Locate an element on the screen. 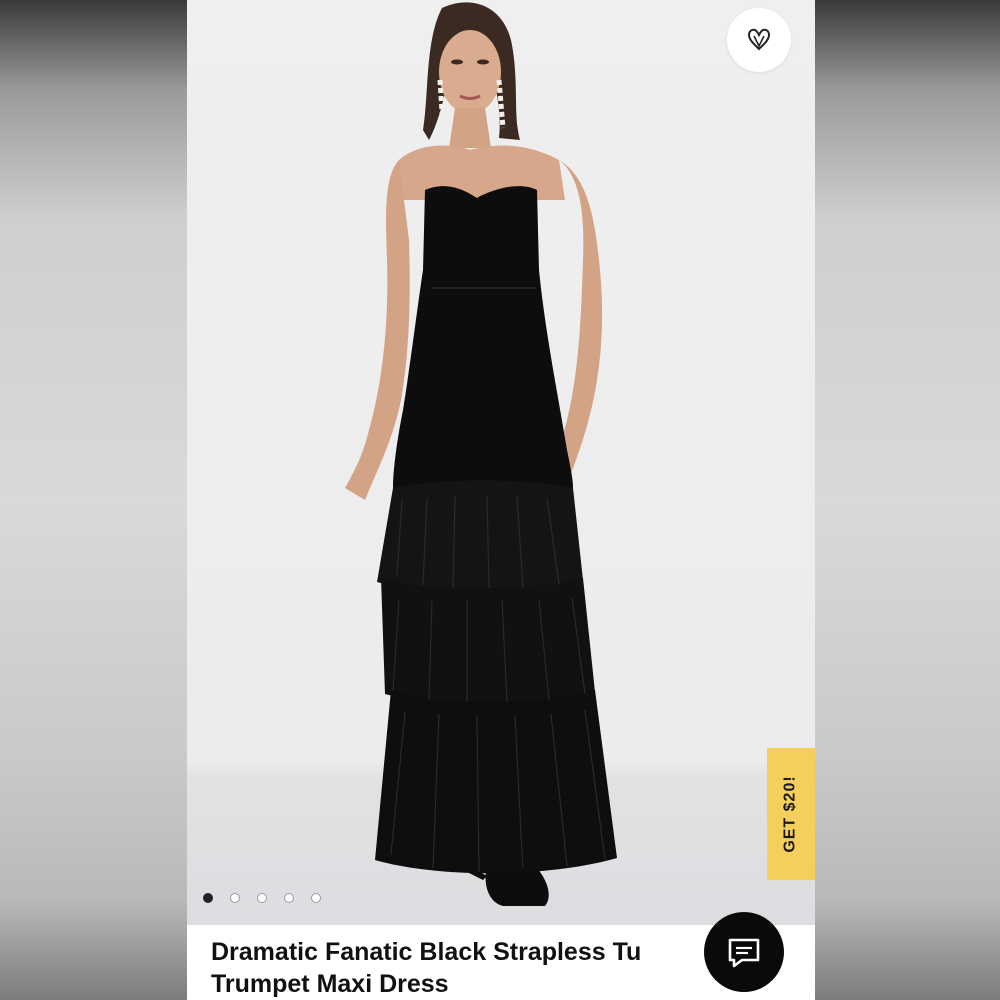 This screenshot has width=1000, height=1000. product-title-line2: Trumpet Maxi Dress is located at coordinates (330, 984).